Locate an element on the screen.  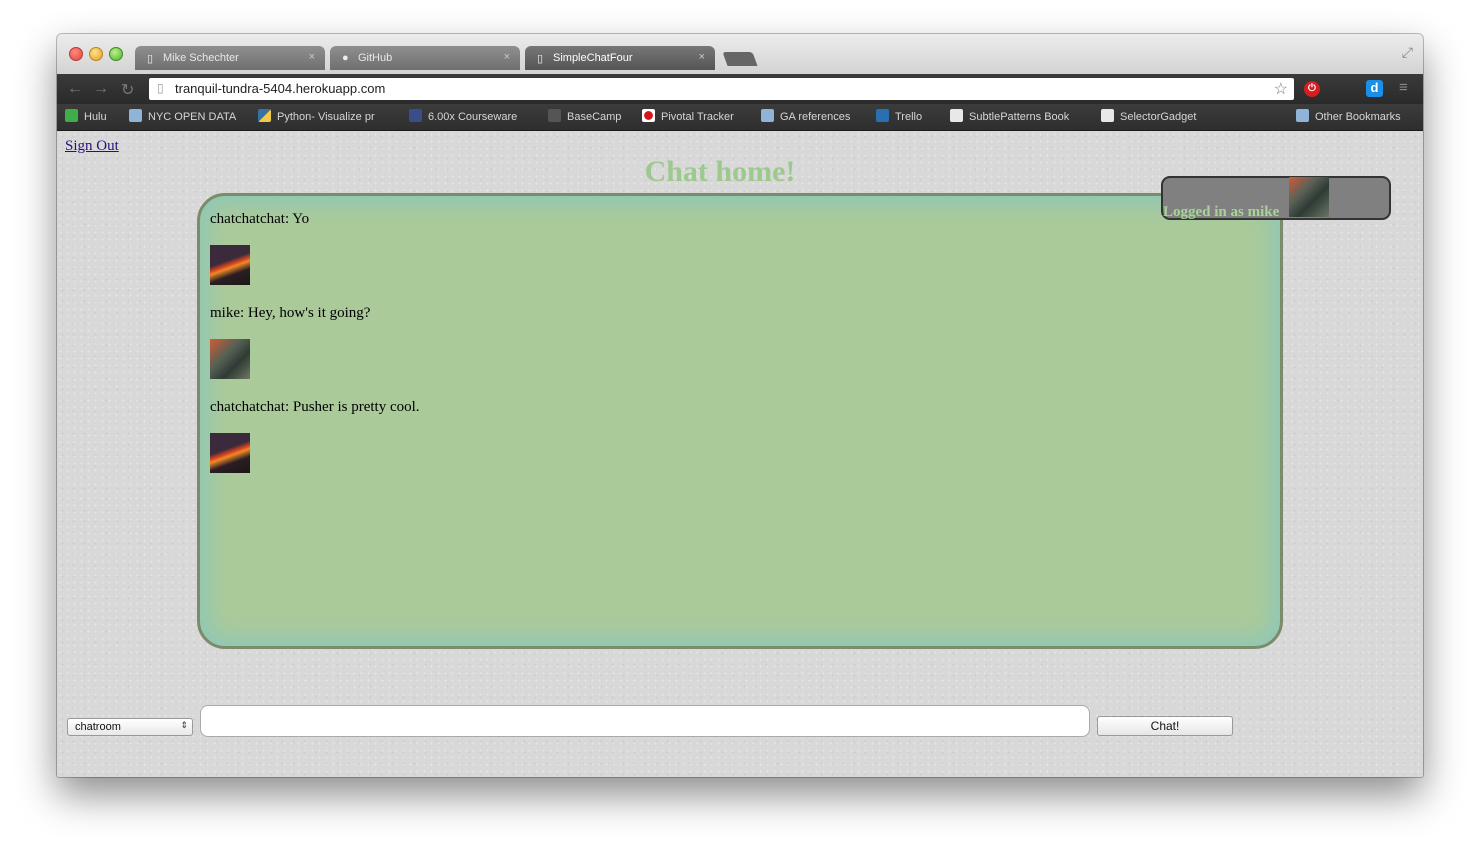
bookmark-subtlepatterns: SubtlePatterns Book is located at coordinates (1016, 117).